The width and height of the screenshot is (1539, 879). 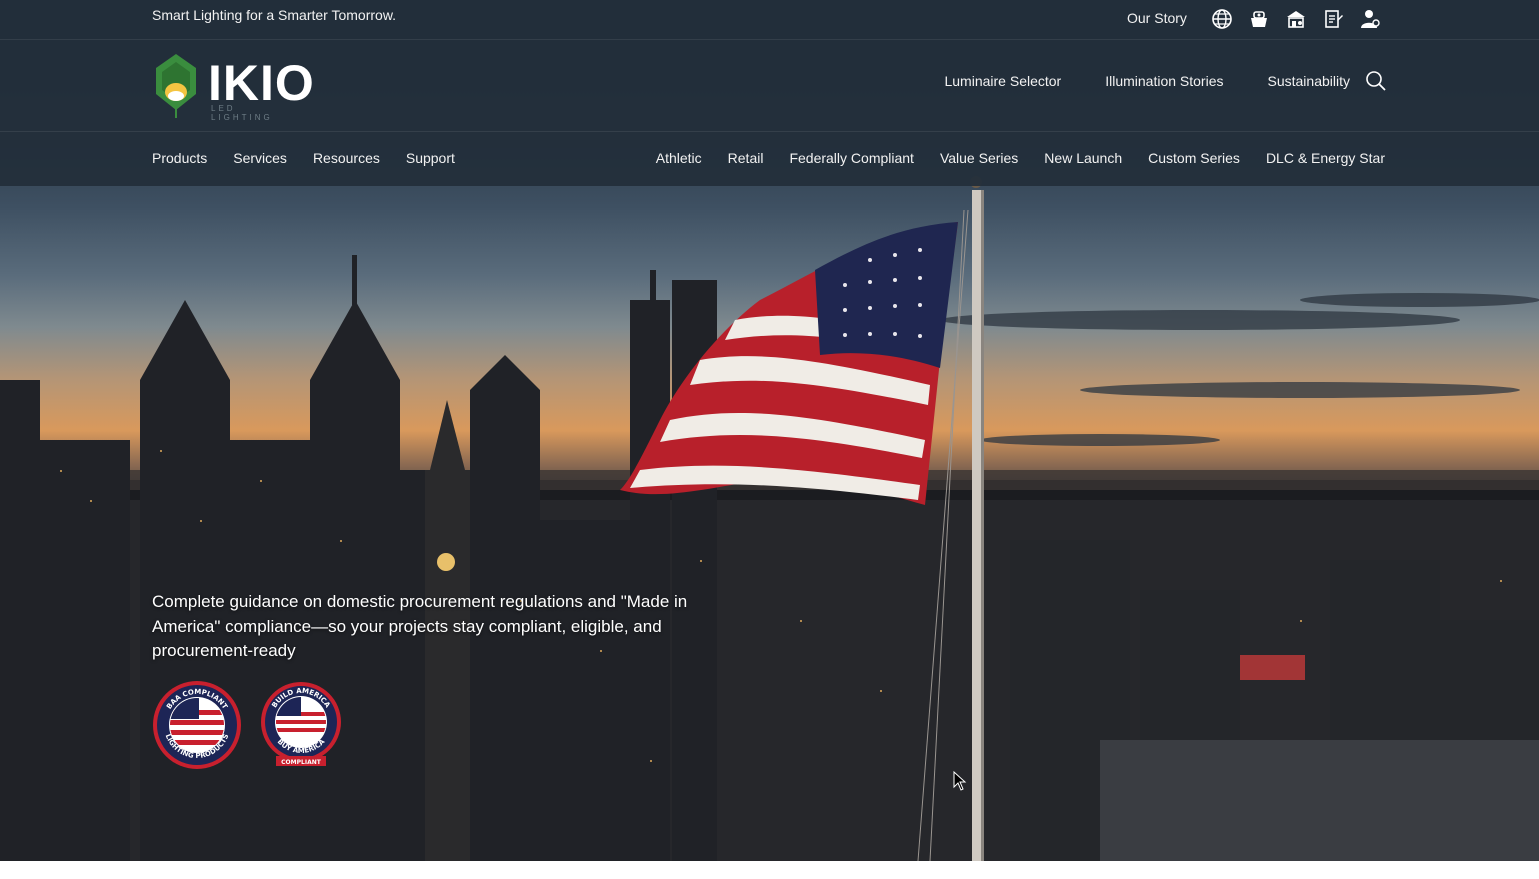 What do you see at coordinates (746, 158) in the screenshot?
I see `nav-retail: Retail` at bounding box center [746, 158].